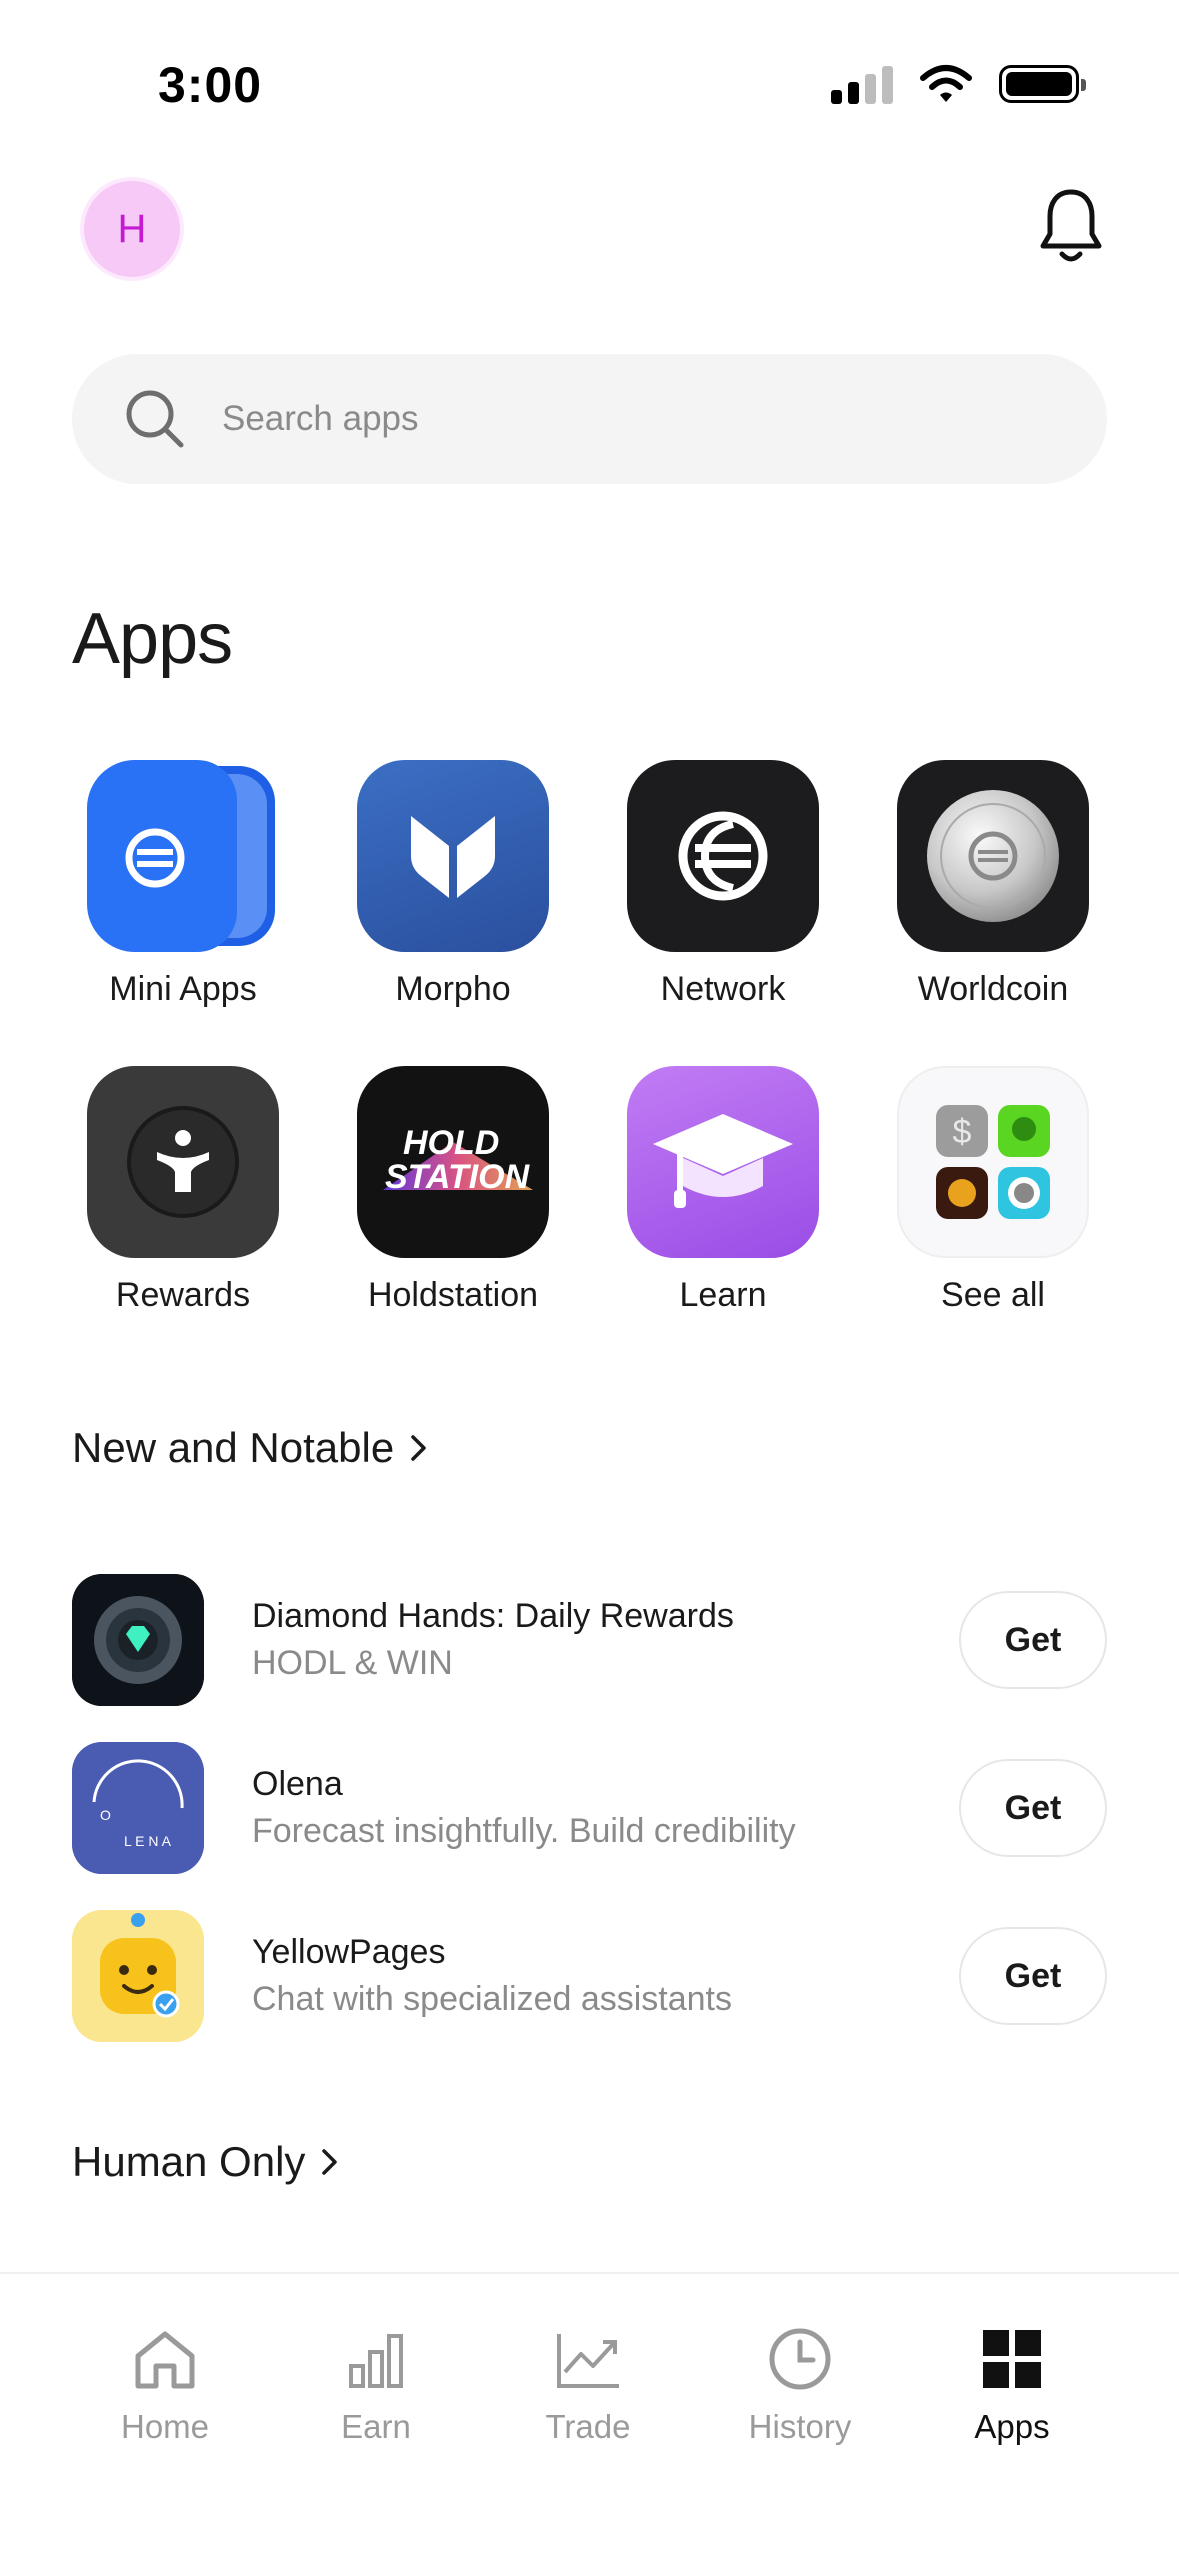 The height and width of the screenshot is (2556, 1179). What do you see at coordinates (183, 856) in the screenshot?
I see `mini-apps-icon` at bounding box center [183, 856].